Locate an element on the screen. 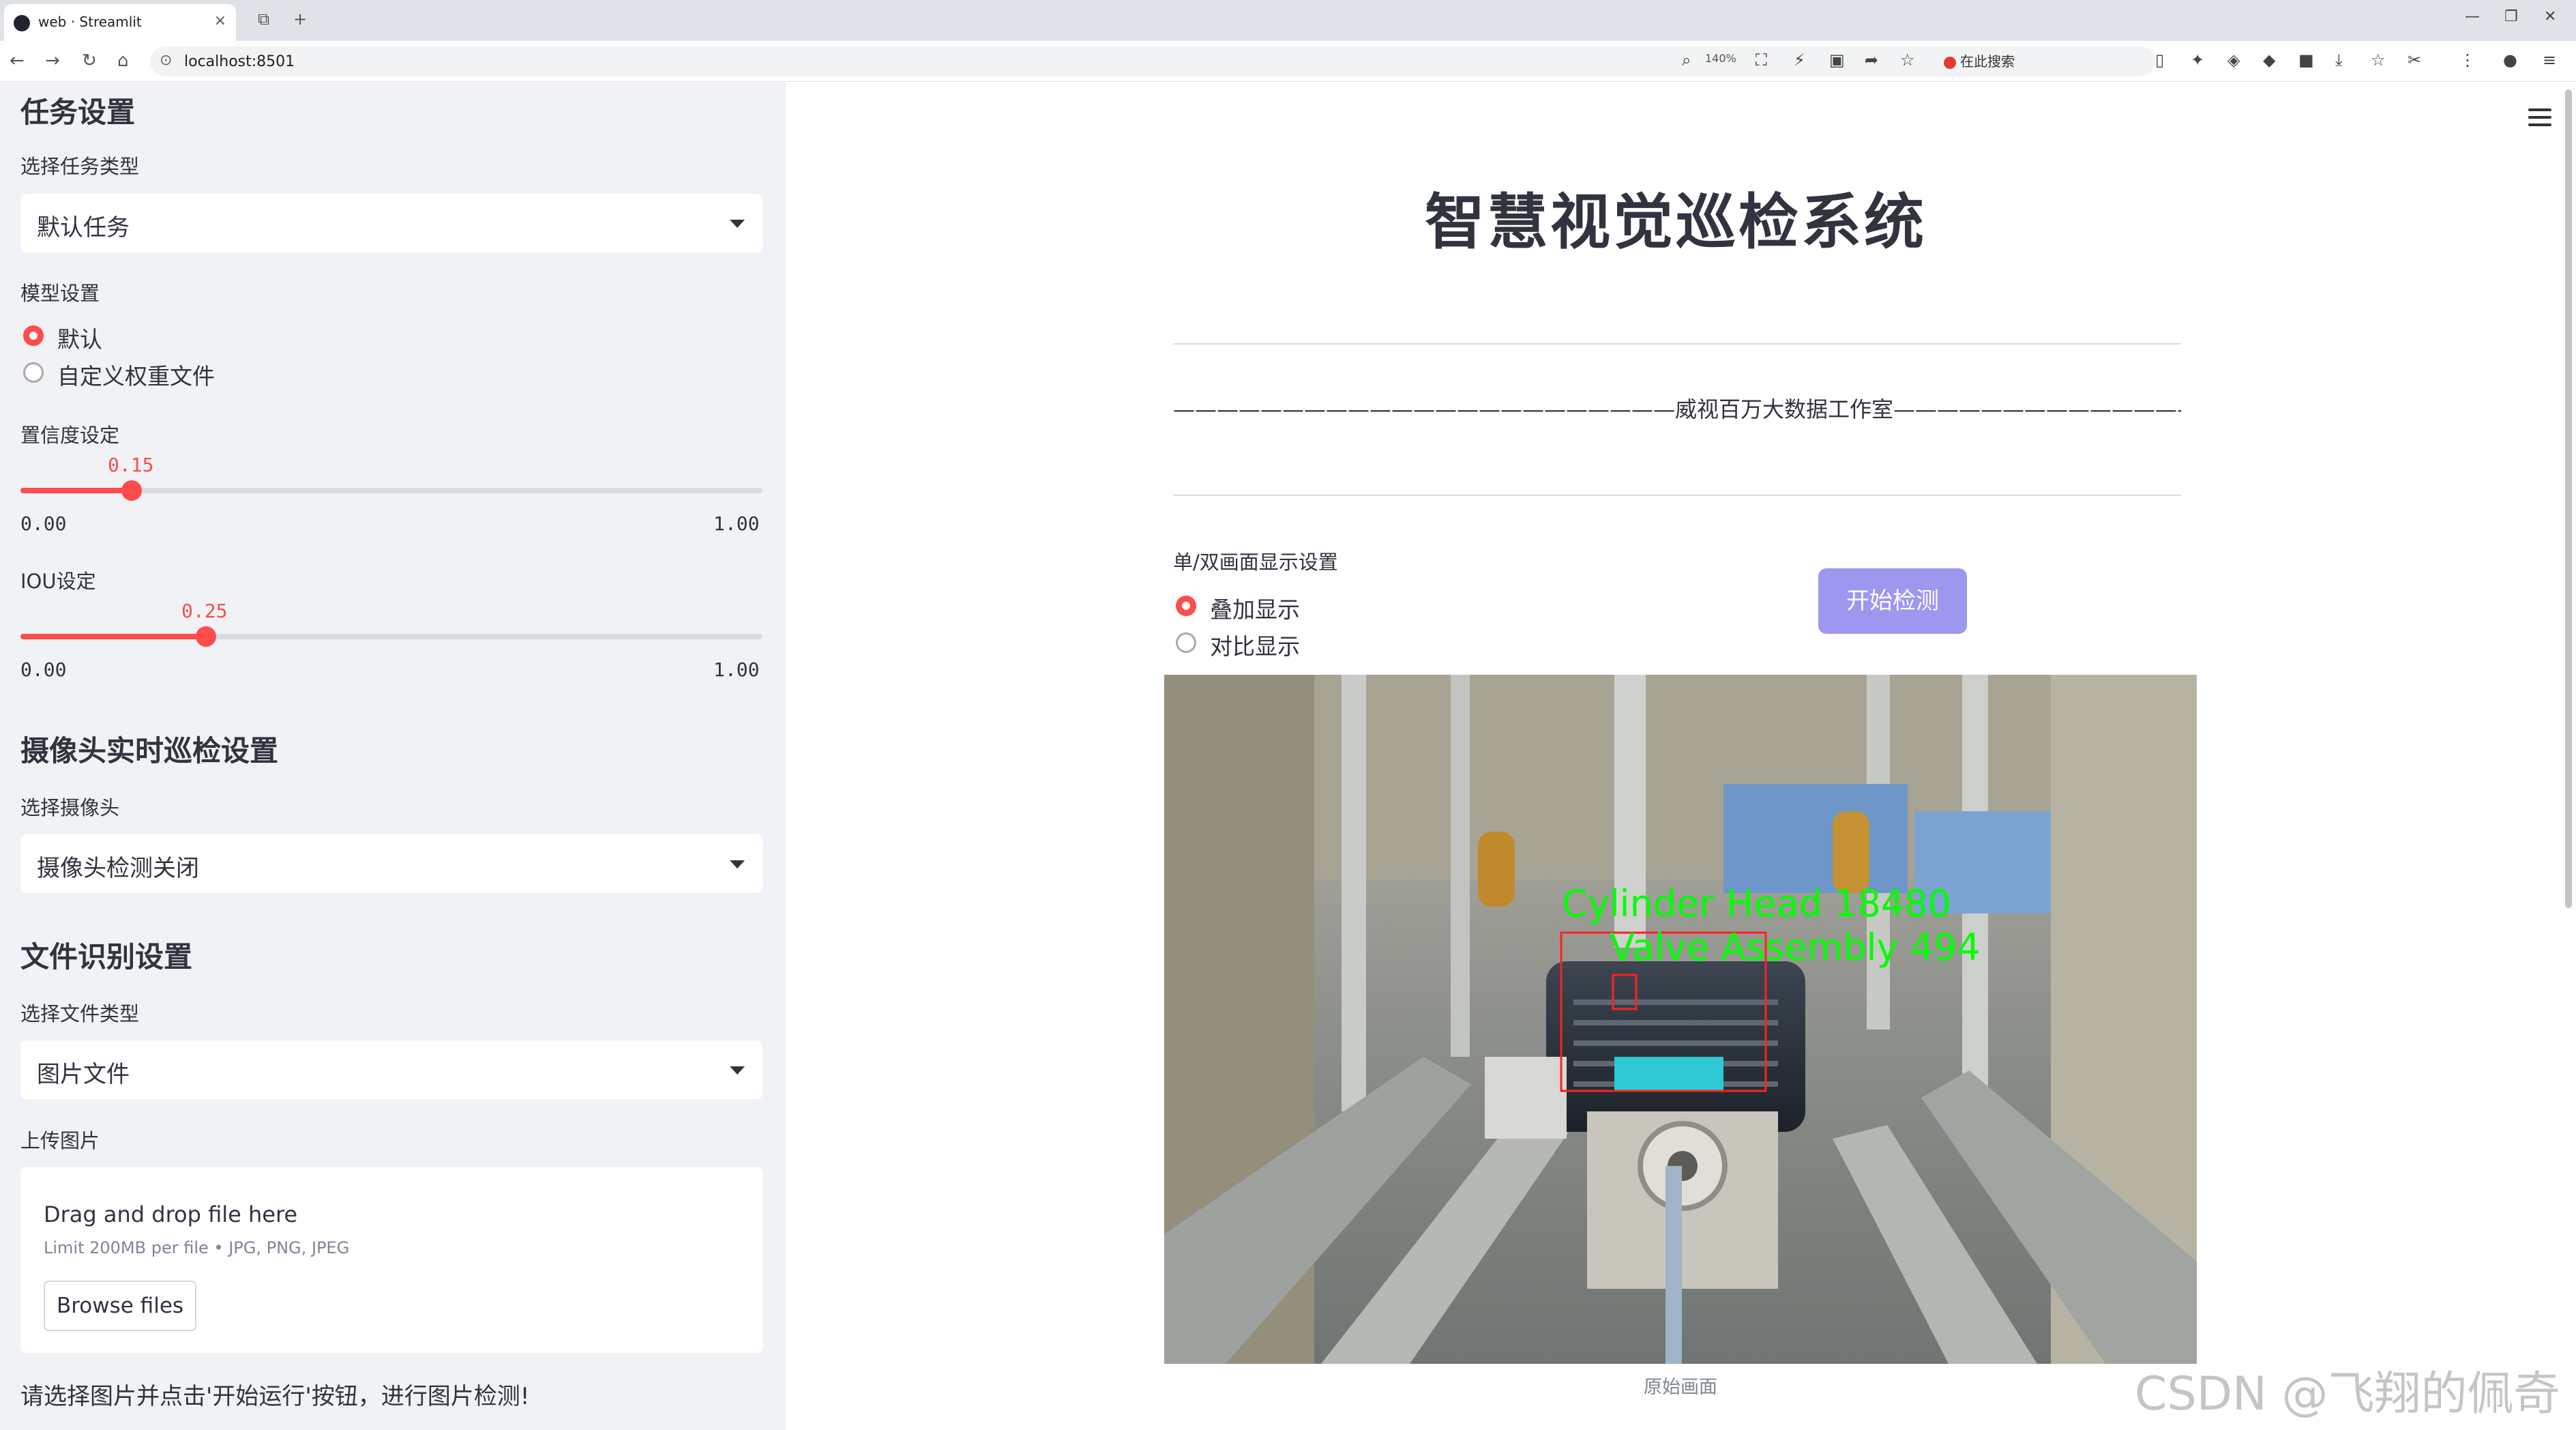 Image resolution: width=2576 pixels, height=1430 pixels. extension-blue-icon: ◆ is located at coordinates (2269, 60).